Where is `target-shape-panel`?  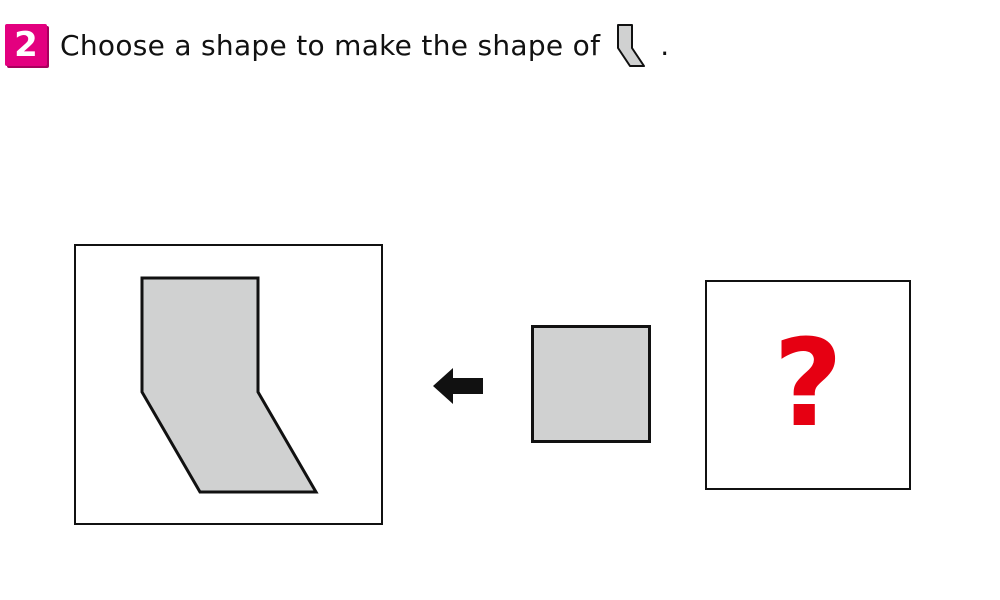
target-shape-panel is located at coordinates (228, 384).